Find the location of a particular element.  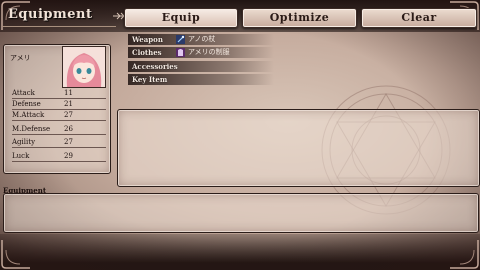

slot-item-name: アメリの制服 is located at coordinates (209, 52).